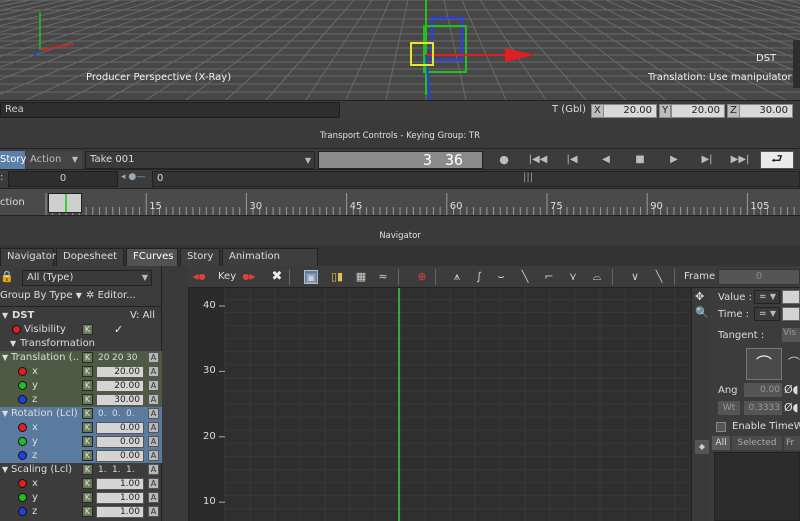  Describe the element at coordinates (81, 386) in the screenshot. I see `fcurve-tree-row: y K 20.00 A` at that location.